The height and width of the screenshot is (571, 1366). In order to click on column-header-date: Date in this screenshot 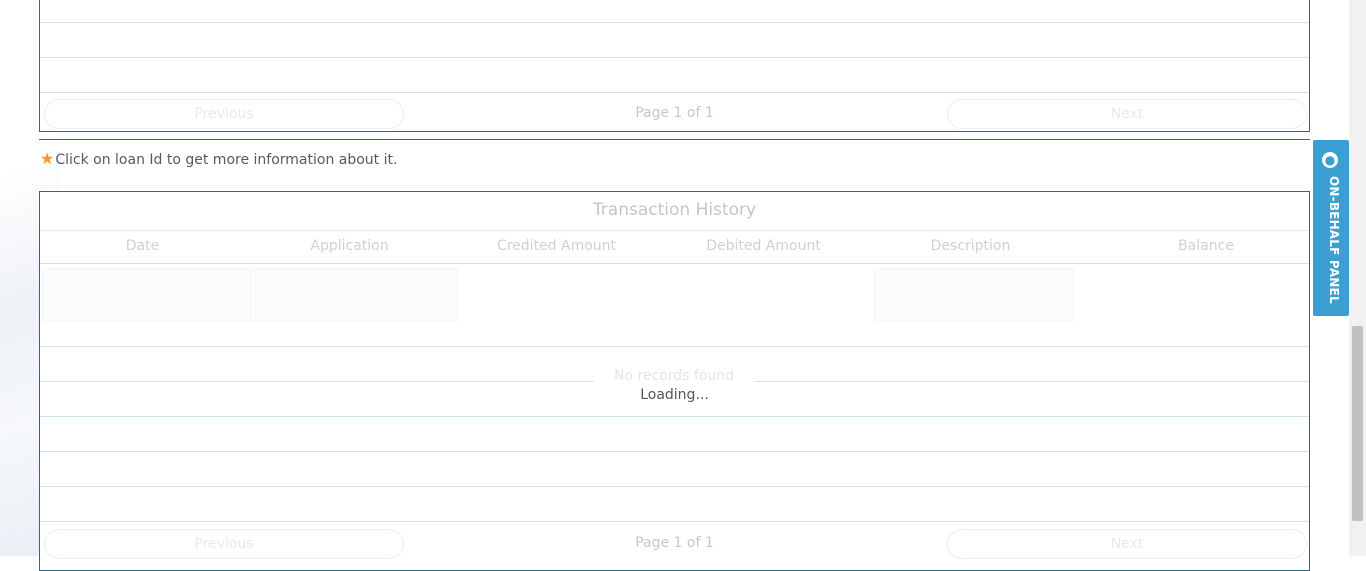, I will do `click(142, 246)`.